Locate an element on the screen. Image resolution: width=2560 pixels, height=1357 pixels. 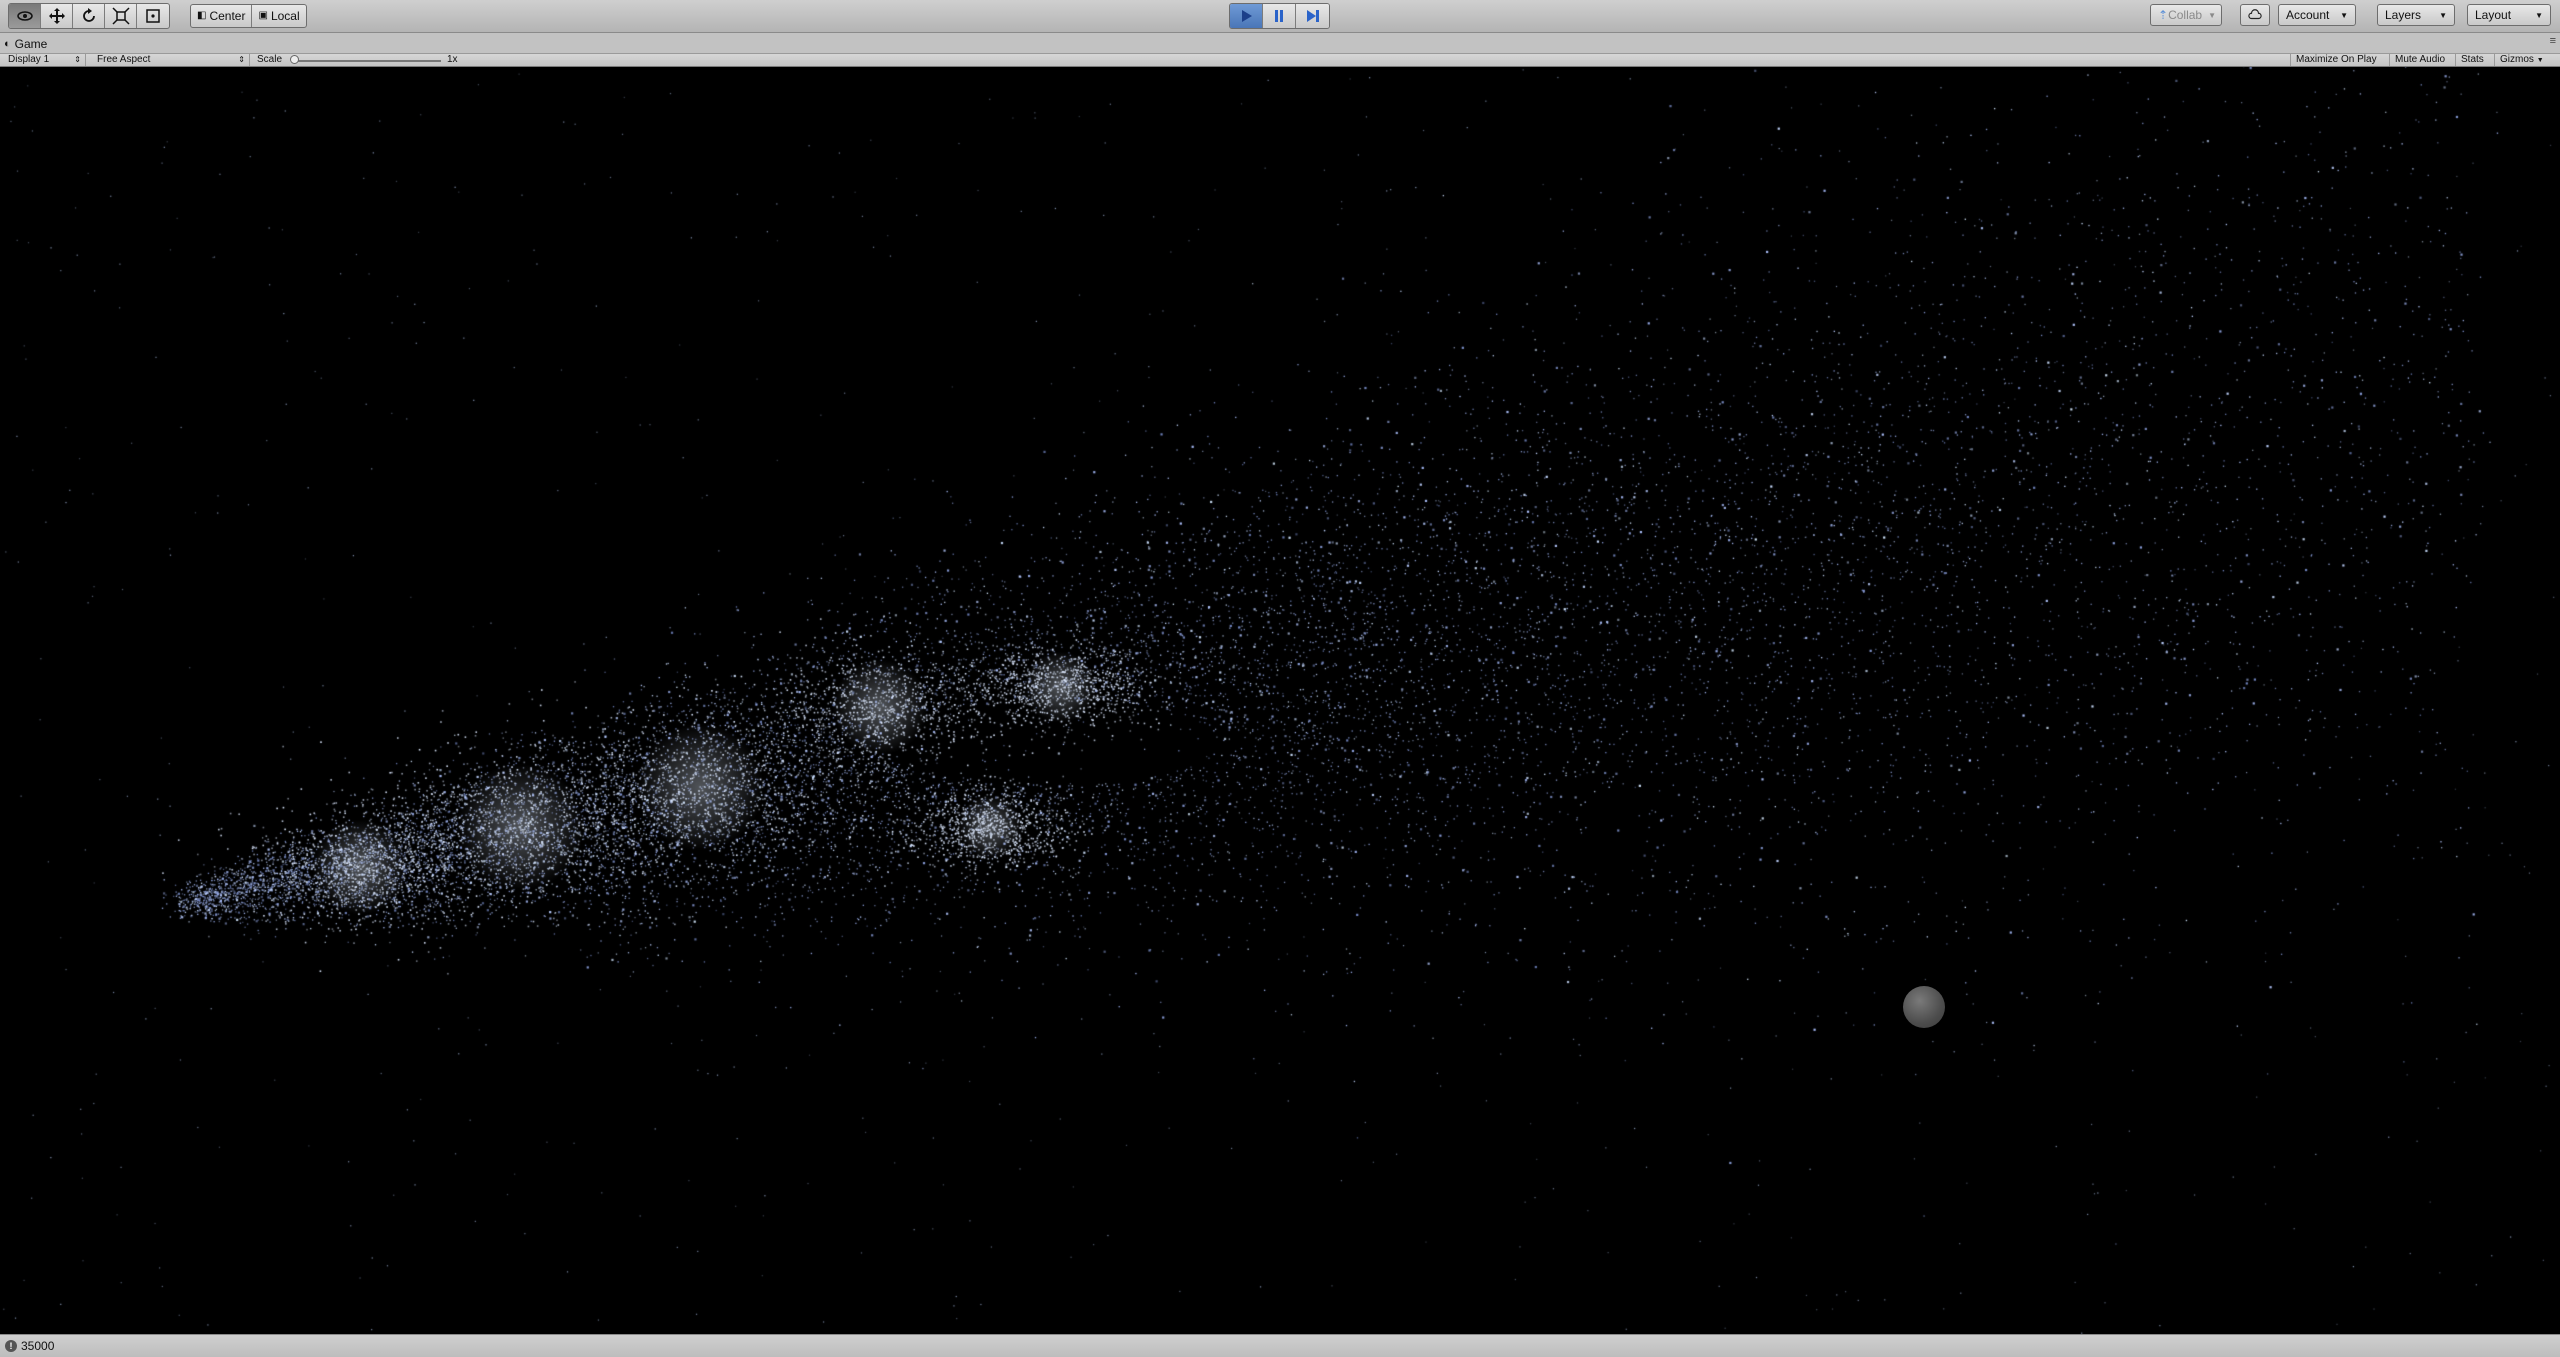
pivot-local-label: Local is located at coordinates (285, 16).